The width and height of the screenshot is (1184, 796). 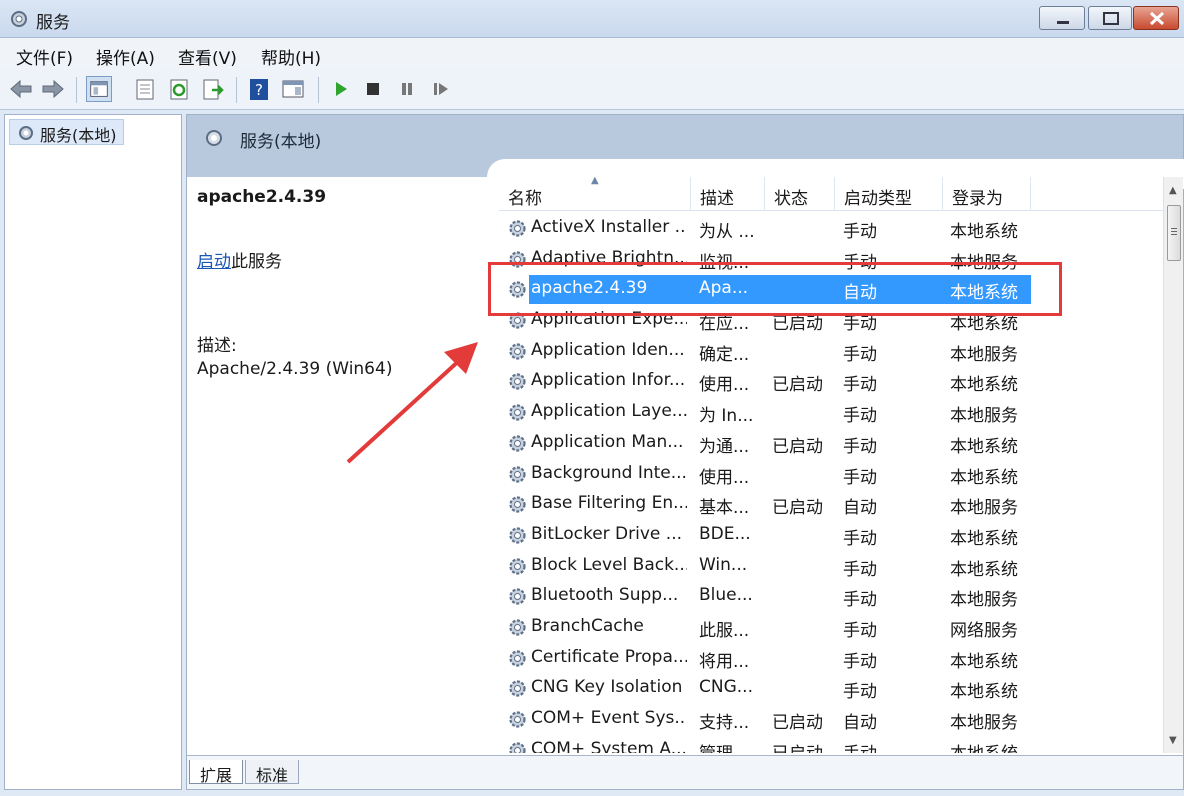 I want to click on close-button, so click(x=1156, y=18).